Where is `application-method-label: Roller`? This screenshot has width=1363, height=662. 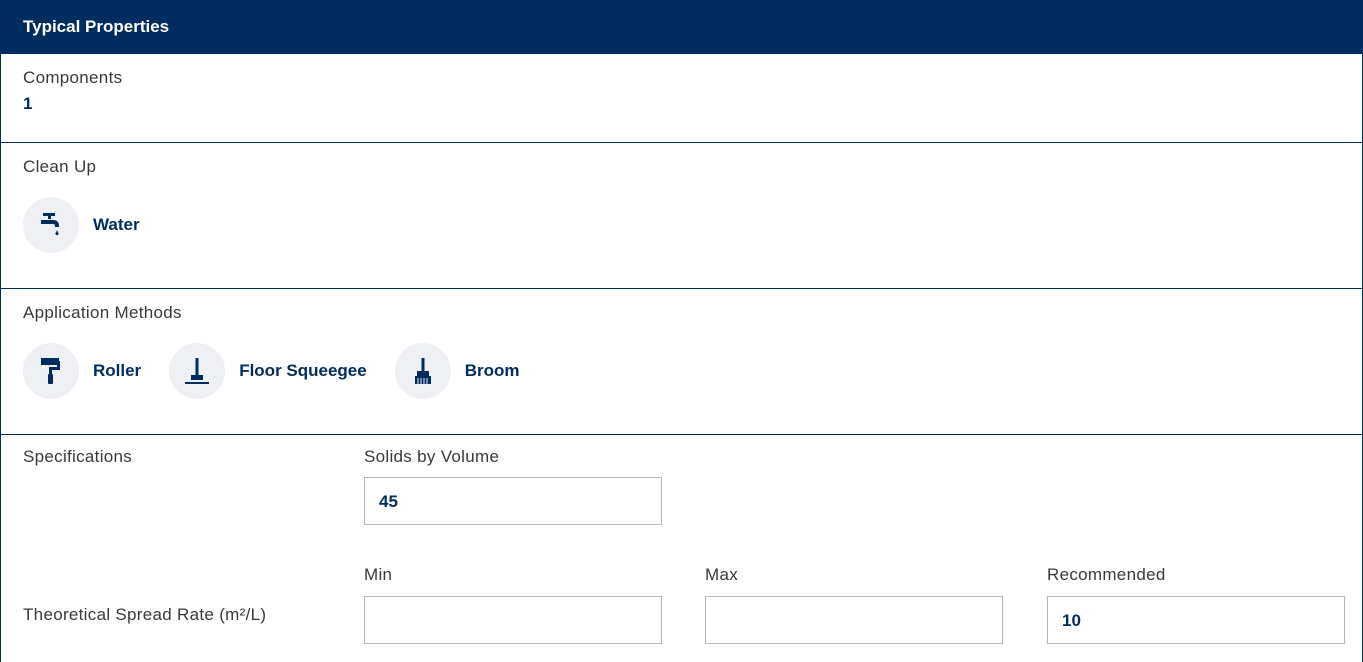 application-method-label: Roller is located at coordinates (117, 370).